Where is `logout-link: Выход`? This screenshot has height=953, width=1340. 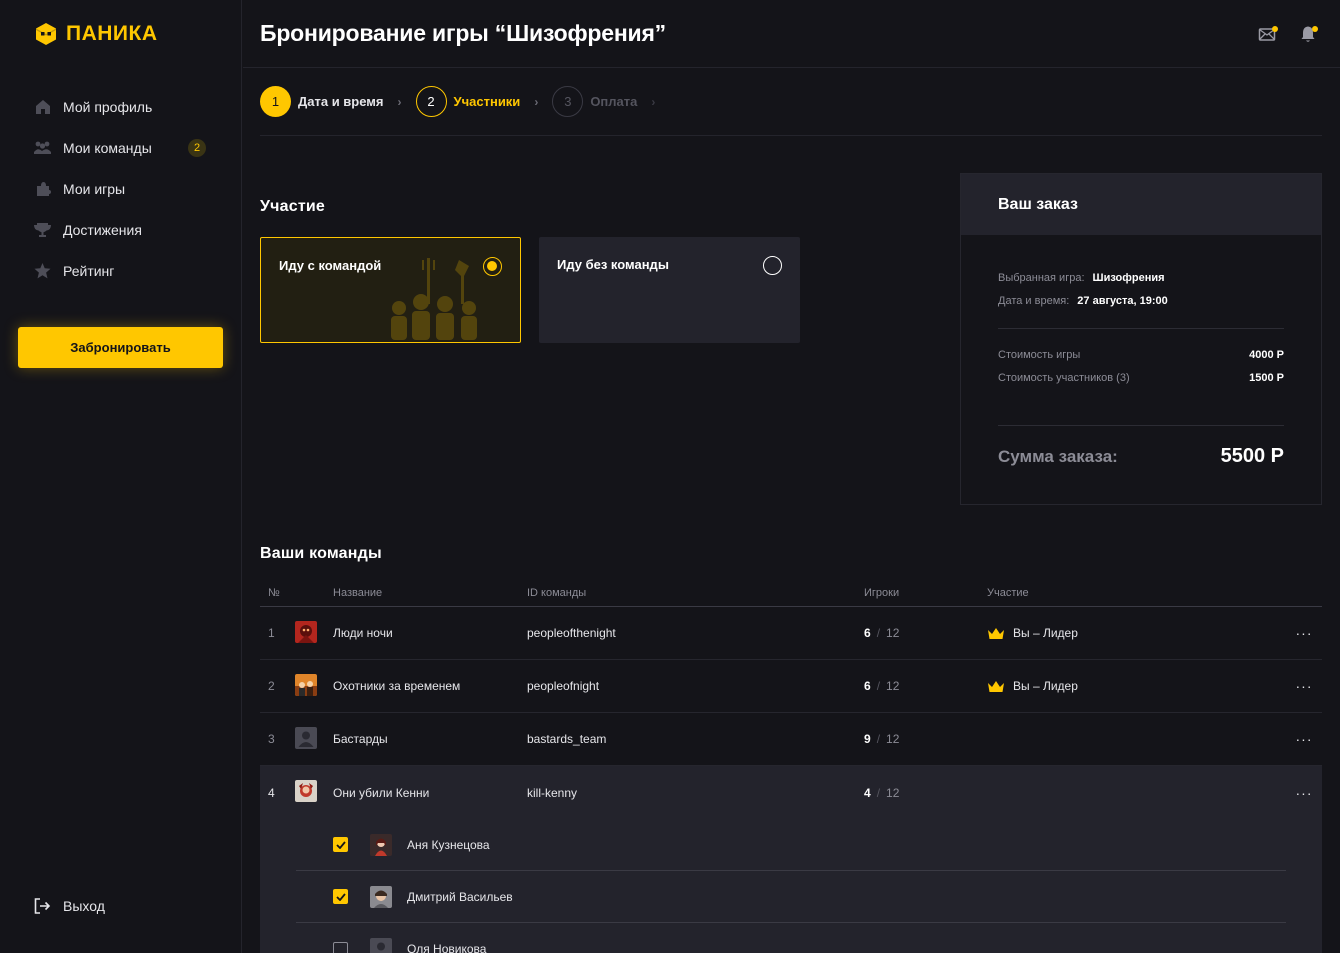
logout-link: Выход is located at coordinates (69, 906).